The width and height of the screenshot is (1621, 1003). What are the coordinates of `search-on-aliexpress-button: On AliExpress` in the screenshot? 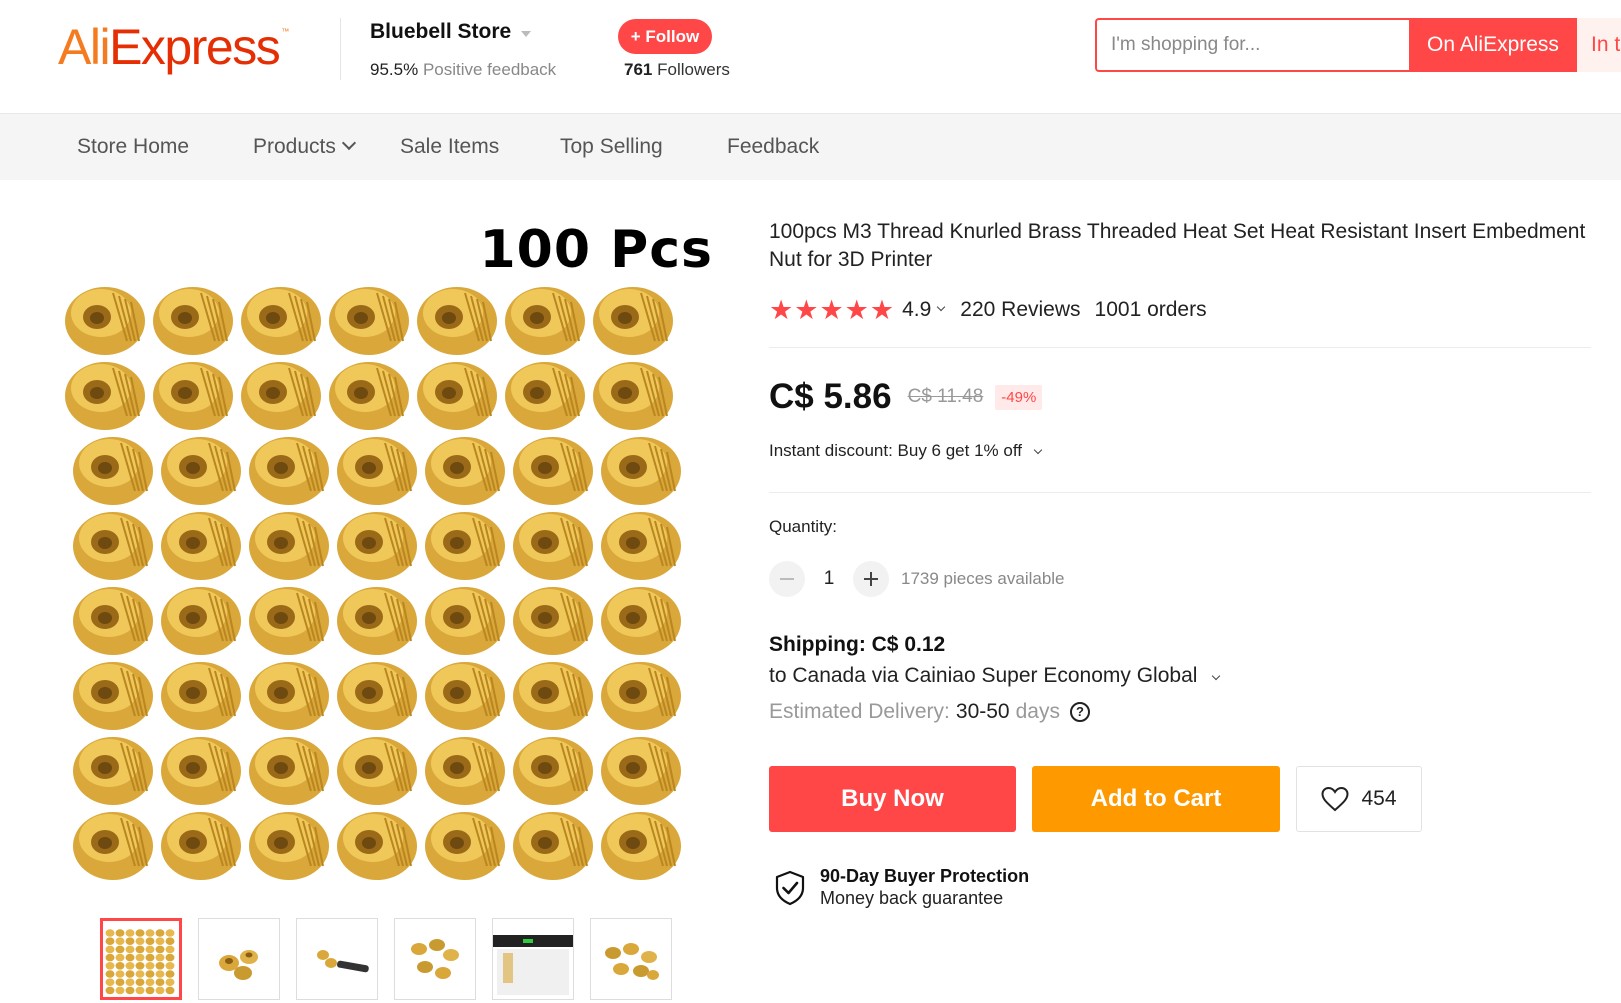 It's located at (1493, 45).